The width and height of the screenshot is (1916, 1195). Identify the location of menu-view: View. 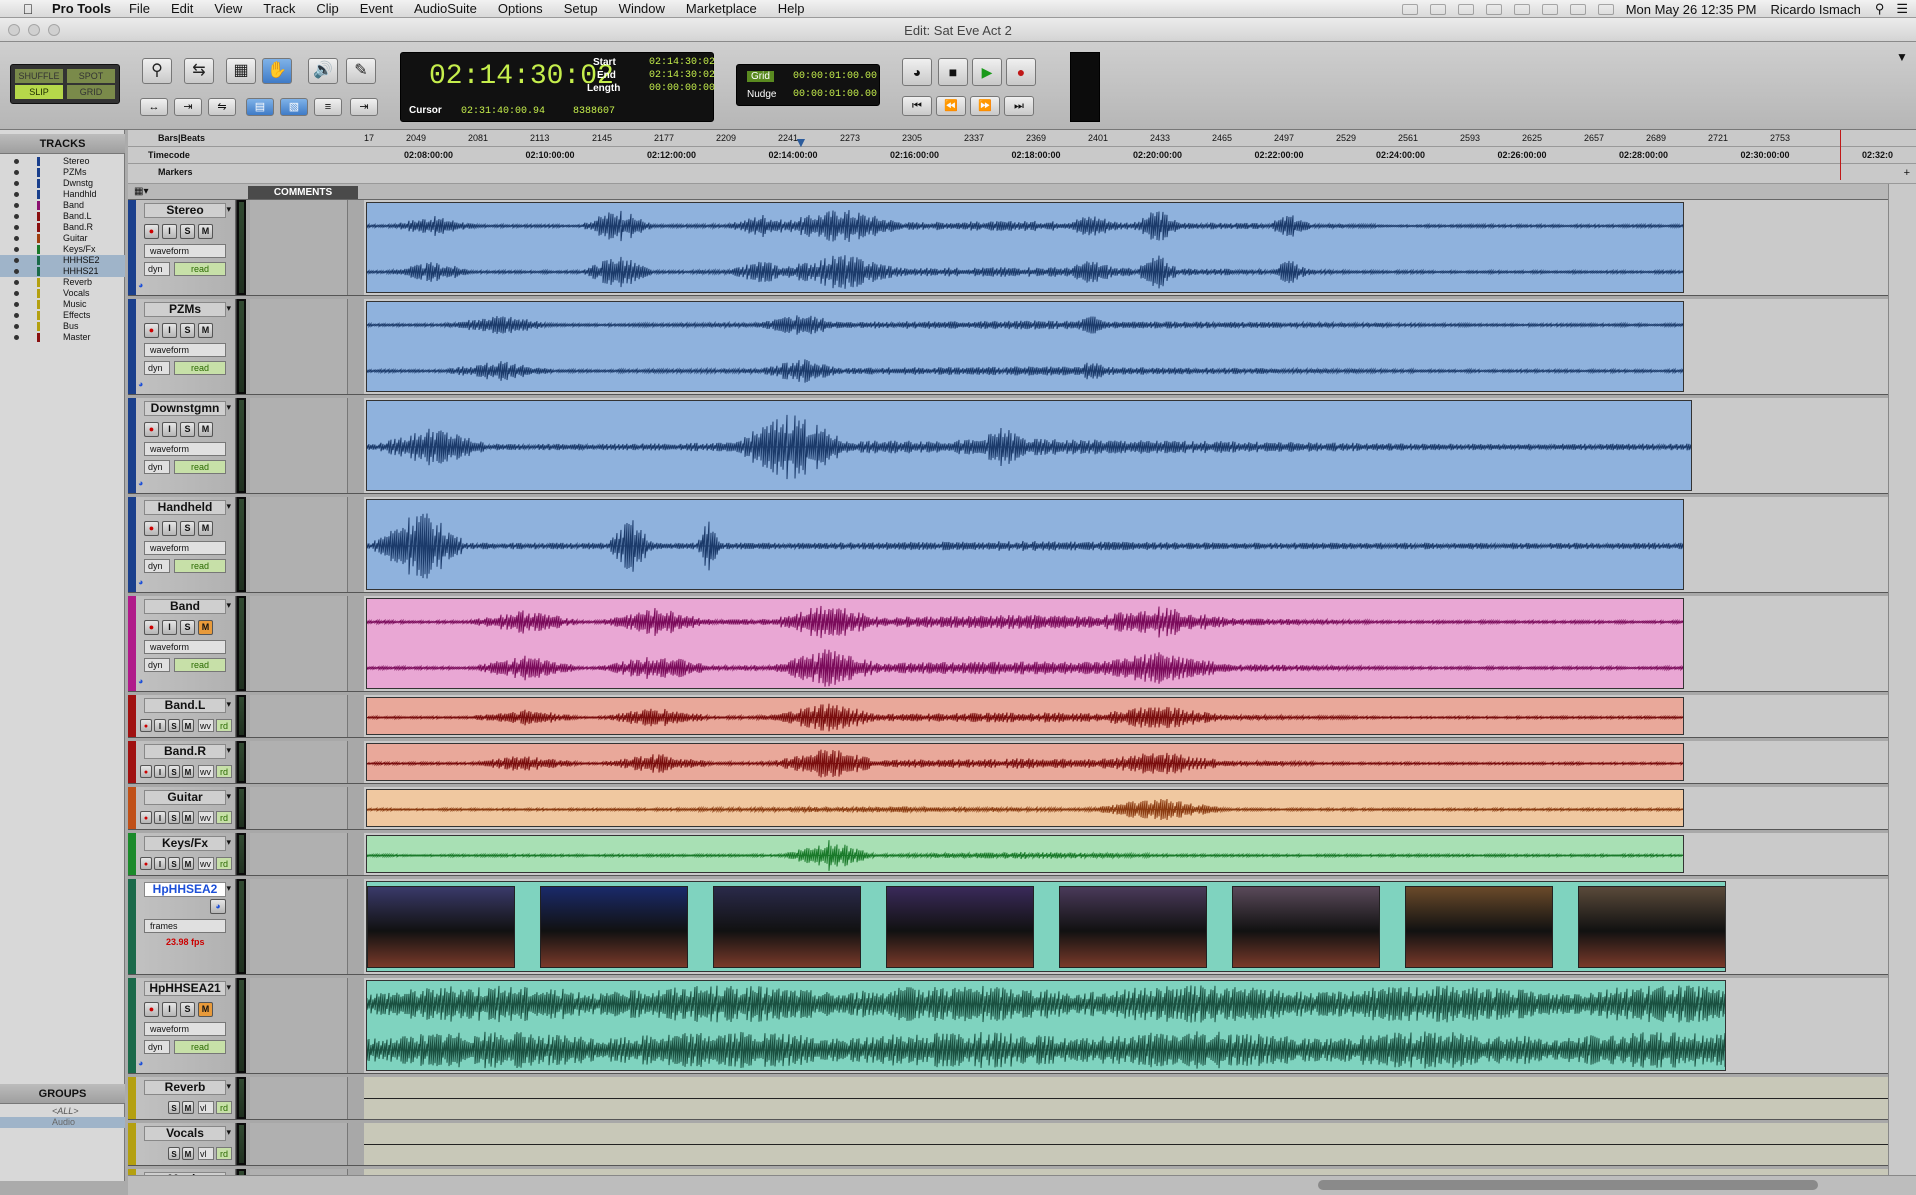
(228, 8).